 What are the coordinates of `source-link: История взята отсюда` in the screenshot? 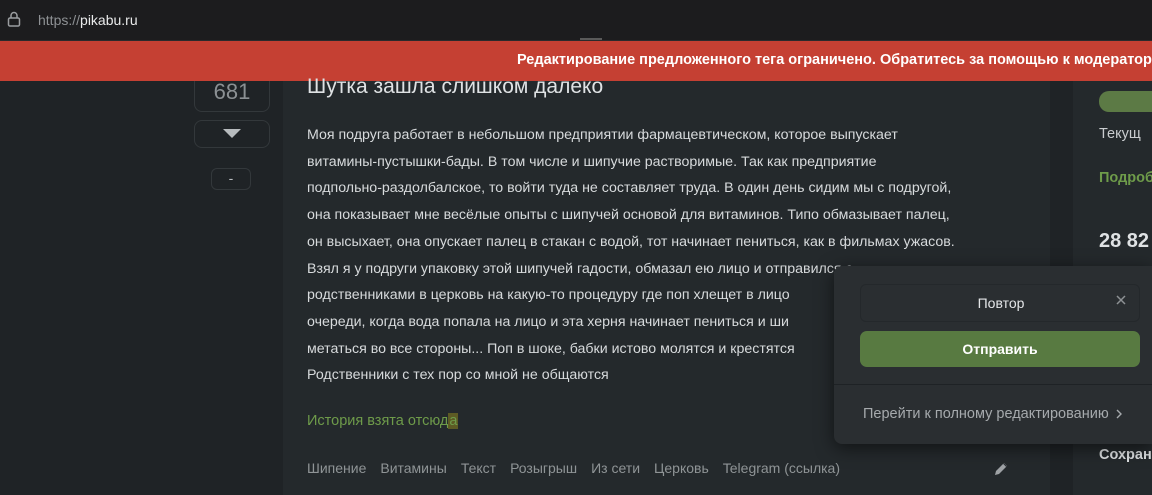 It's located at (383, 421).